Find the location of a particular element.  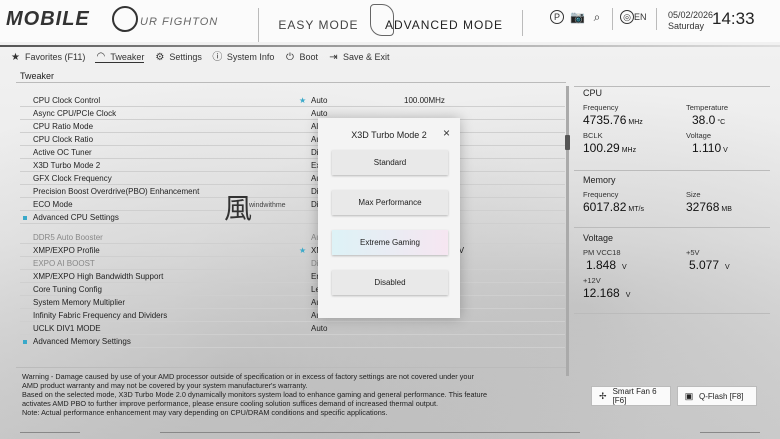

nav-label: Boot is located at coordinates (308, 57).